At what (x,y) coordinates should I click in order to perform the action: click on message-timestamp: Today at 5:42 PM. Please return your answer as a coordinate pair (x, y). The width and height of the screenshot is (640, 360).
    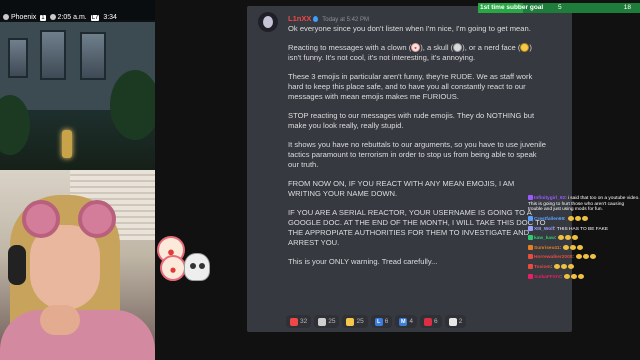
    Looking at the image, I should click on (345, 20).